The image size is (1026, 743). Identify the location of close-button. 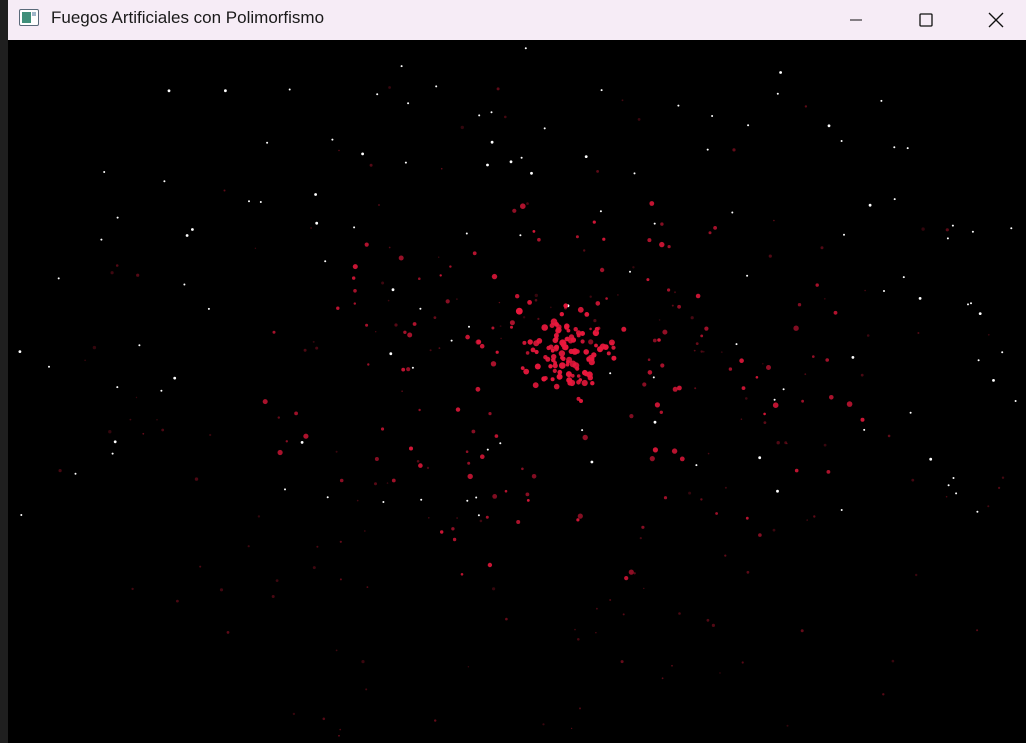
(993, 20).